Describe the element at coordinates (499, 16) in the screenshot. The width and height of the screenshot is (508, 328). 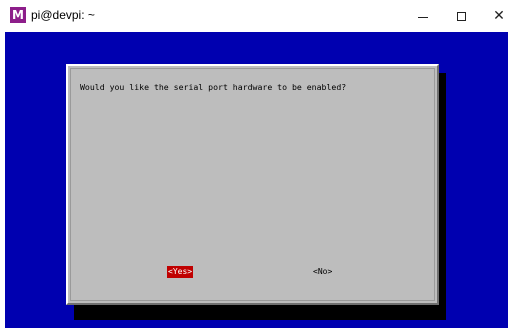
I see `close-icon: ✕` at that location.